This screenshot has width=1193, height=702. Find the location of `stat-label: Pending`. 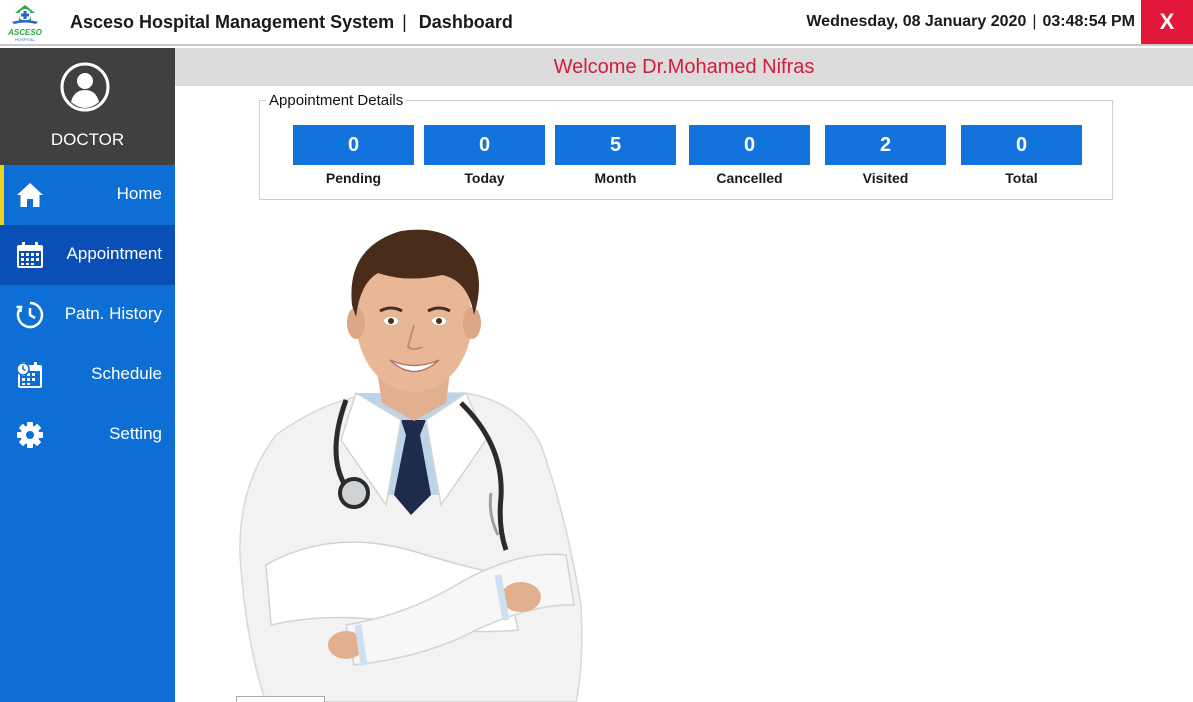

stat-label: Pending is located at coordinates (353, 178).